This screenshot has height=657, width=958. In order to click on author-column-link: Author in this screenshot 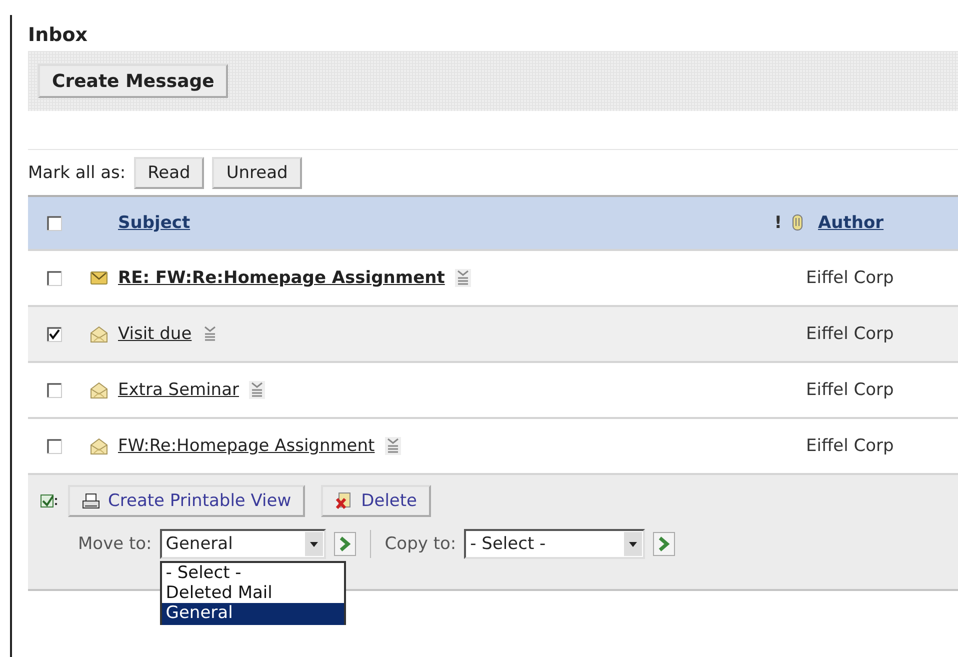, I will do `click(888, 223)`.